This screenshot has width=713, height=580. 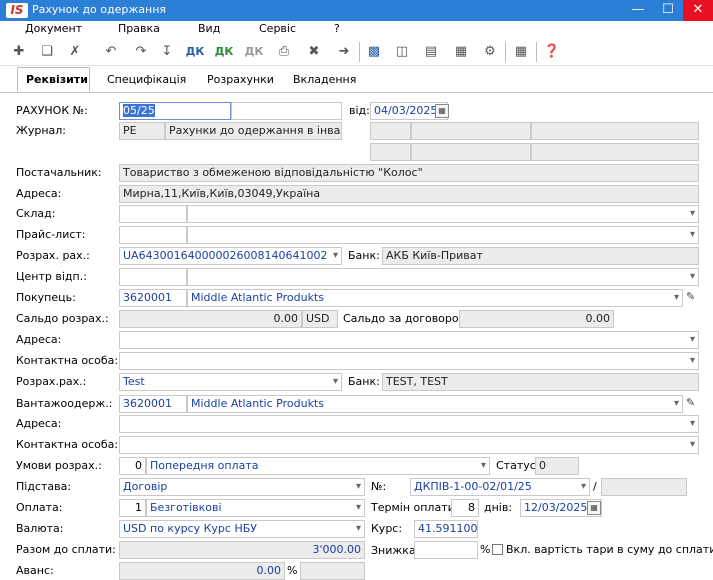 I want to click on menu-bar: Документ Правка Вид Сервіс ?, so click(x=356, y=29).